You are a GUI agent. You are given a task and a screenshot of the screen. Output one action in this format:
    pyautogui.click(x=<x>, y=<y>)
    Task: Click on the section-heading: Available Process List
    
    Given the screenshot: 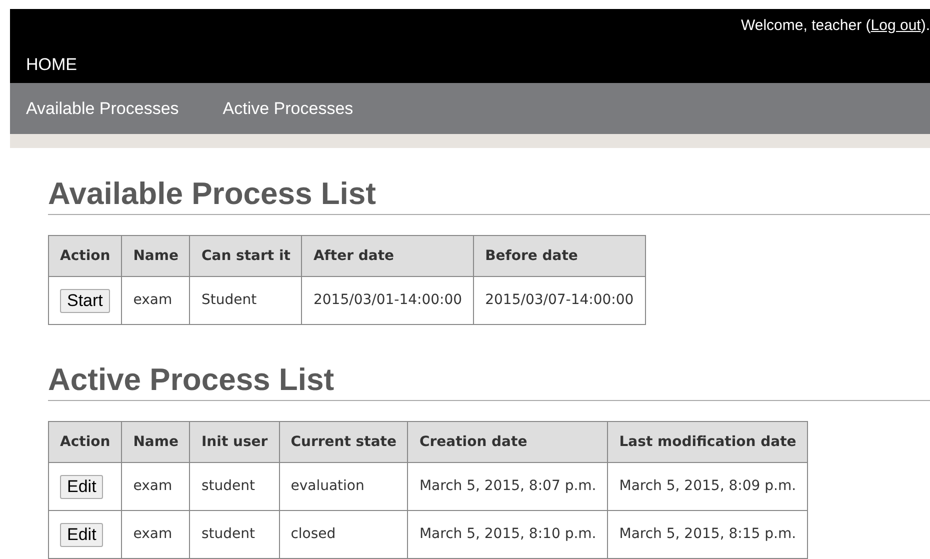 What is the action you would take?
    pyautogui.click(x=489, y=195)
    